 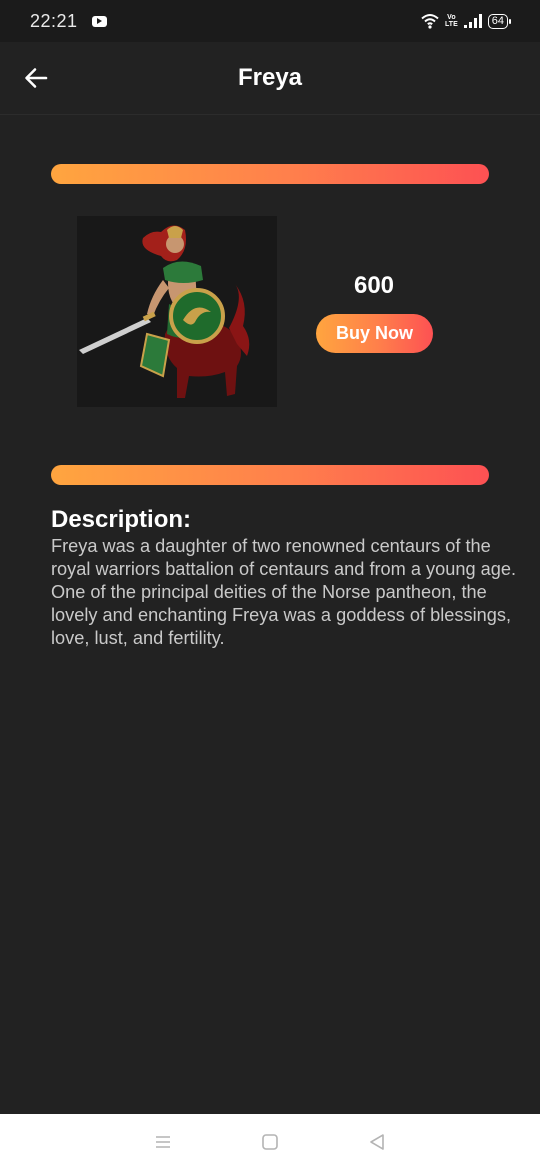 I want to click on system-back-button, so click(x=377, y=1142).